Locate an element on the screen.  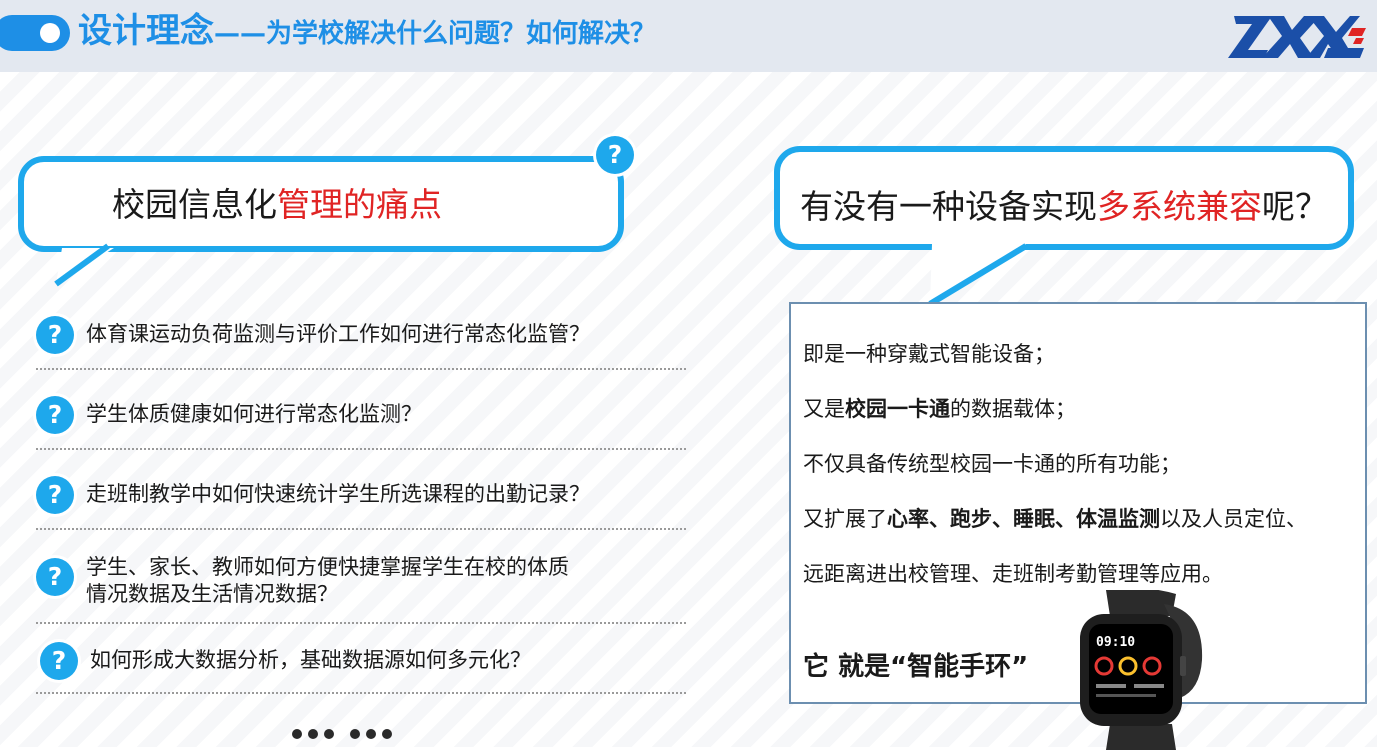
list-item: ? 走班制教学中如何快速统计学生所选课程的出勤记录？ is located at coordinates (361, 503).